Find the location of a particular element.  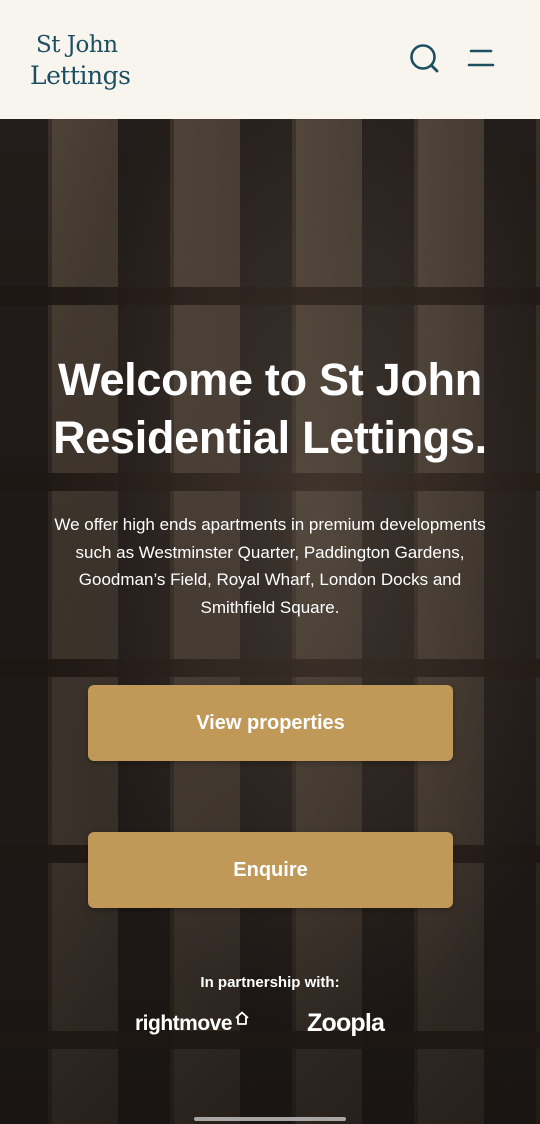

rightmove-text: rightmove is located at coordinates (184, 1023).